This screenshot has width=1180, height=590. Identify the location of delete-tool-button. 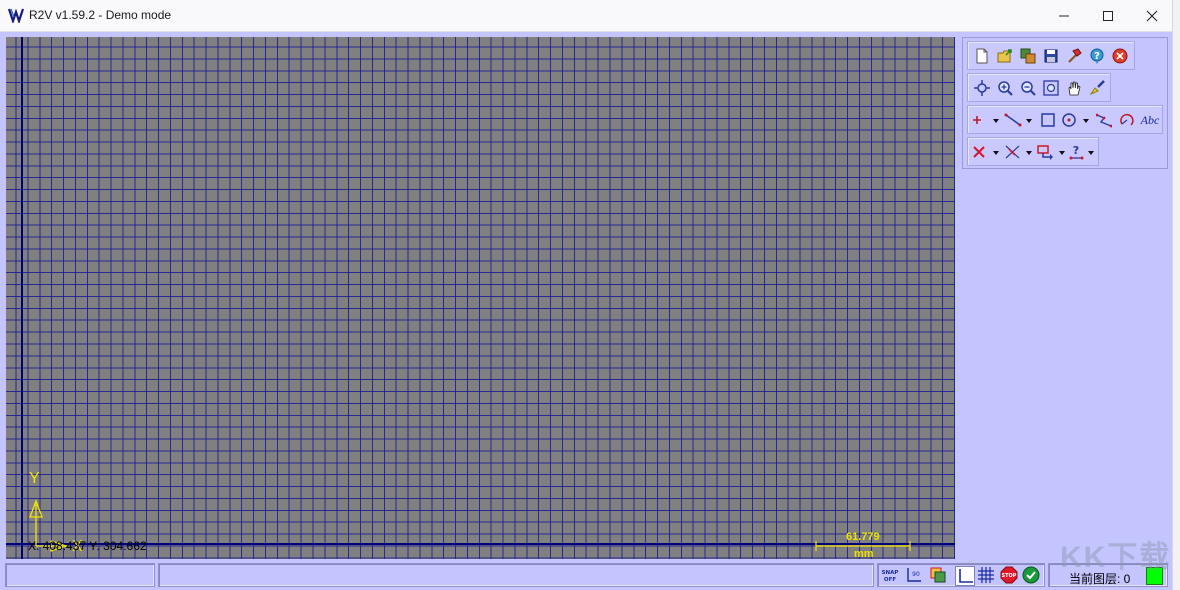
(986, 152).